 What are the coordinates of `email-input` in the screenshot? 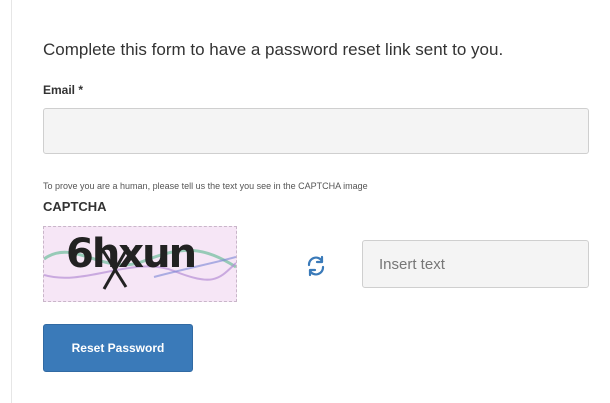 It's located at (316, 131).